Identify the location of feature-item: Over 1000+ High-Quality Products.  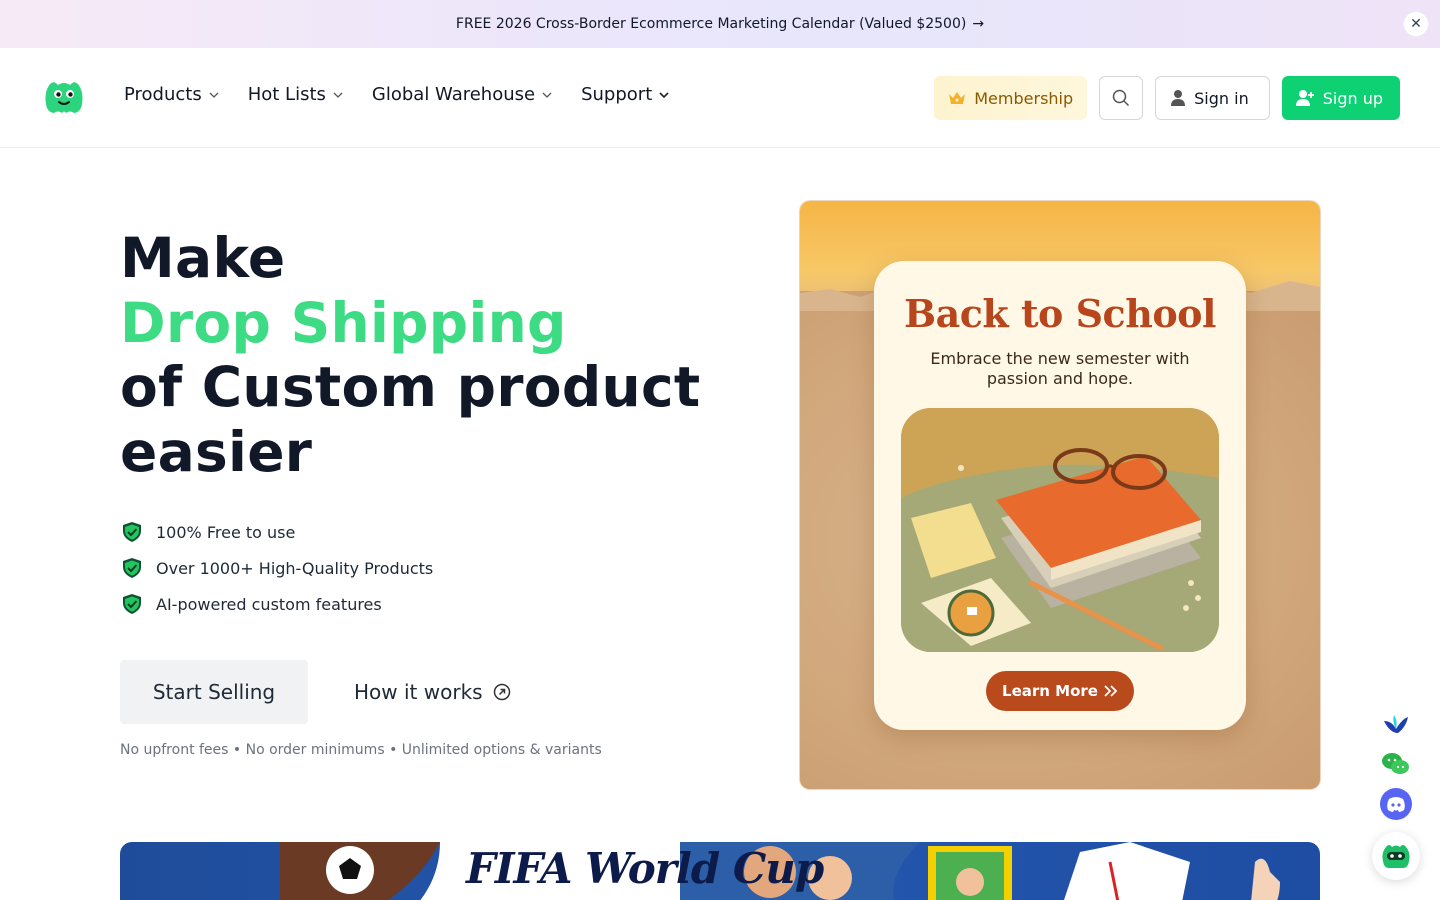
(276, 568).